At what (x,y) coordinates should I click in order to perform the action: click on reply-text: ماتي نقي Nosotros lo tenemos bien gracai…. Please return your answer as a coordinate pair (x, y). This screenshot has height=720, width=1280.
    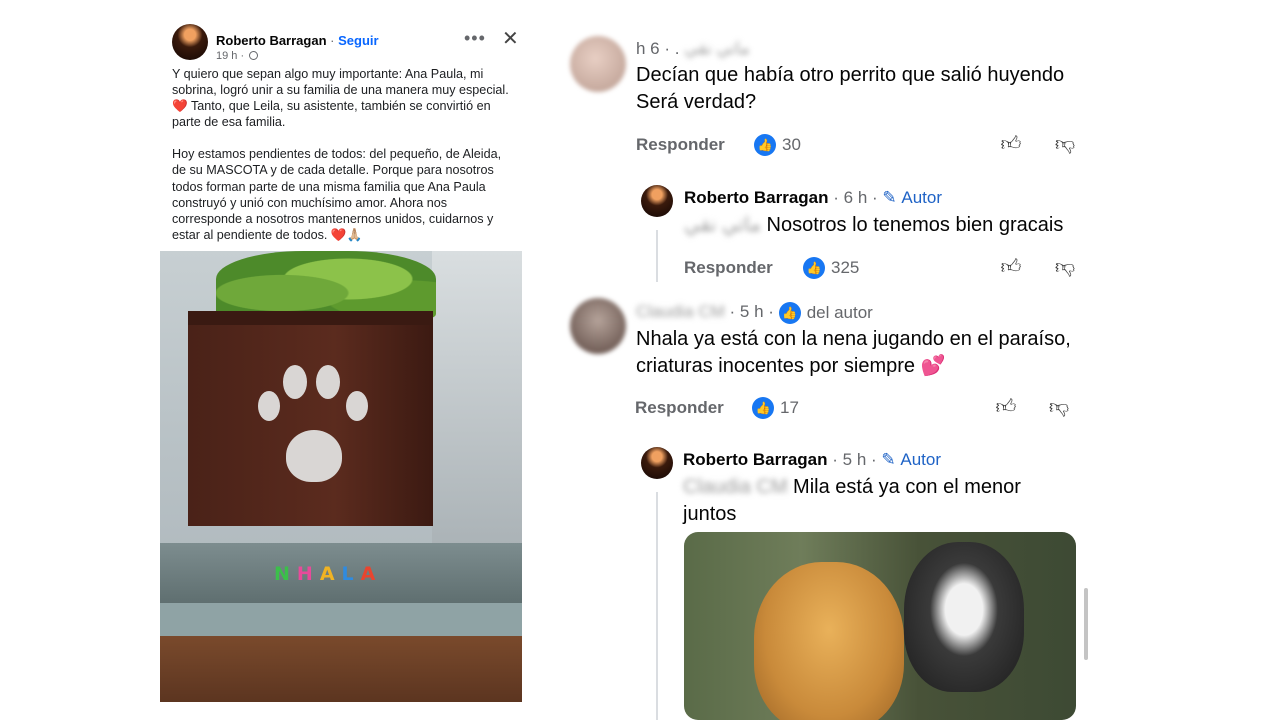
    Looking at the image, I should click on (894, 225).